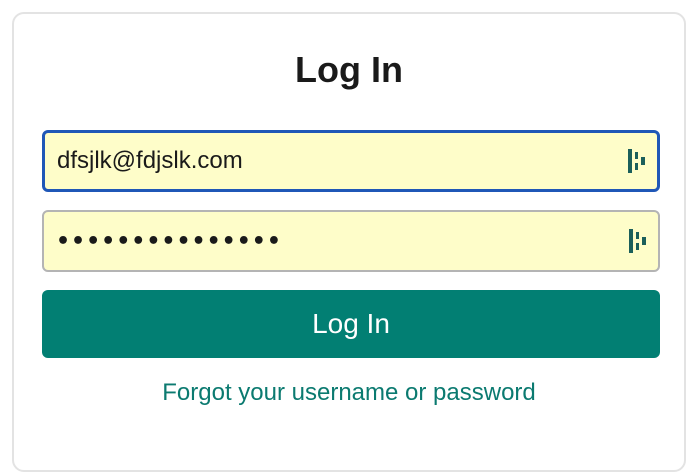  I want to click on password-field: •••••••••••••••, so click(351, 241).